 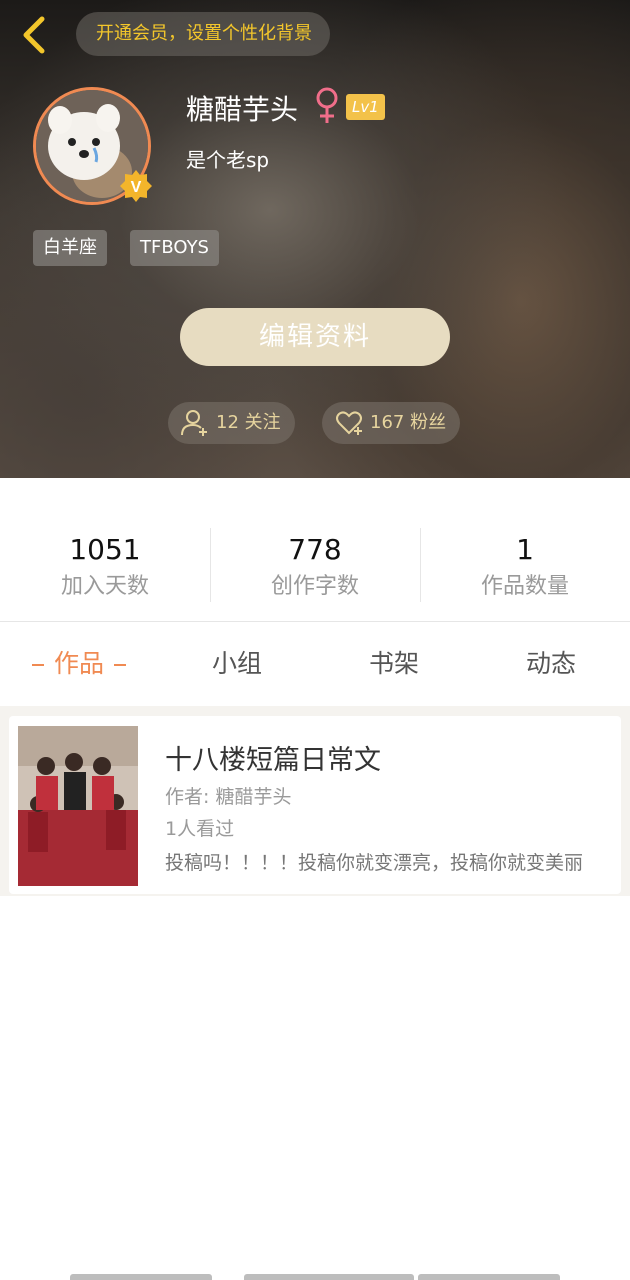 What do you see at coordinates (105, 549) in the screenshot?
I see `stat-days-joined-value: 1051` at bounding box center [105, 549].